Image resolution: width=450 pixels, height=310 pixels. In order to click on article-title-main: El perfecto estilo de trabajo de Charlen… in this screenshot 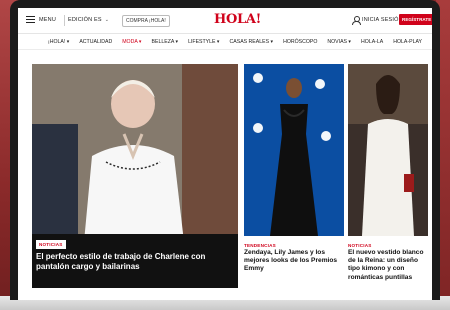, I will do `click(135, 262)`.